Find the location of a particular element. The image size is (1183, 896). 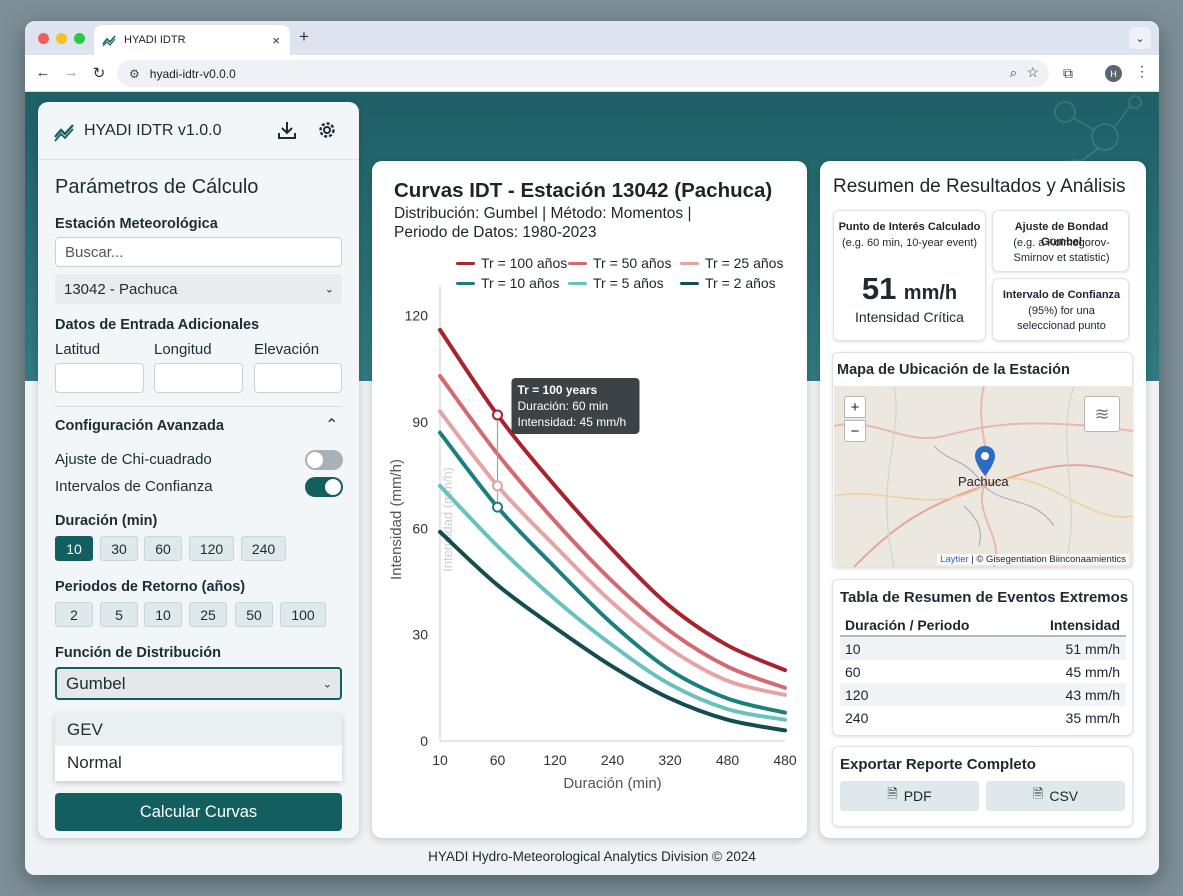

return-period-label: Periodos de Retorno (años) is located at coordinates (150, 587).